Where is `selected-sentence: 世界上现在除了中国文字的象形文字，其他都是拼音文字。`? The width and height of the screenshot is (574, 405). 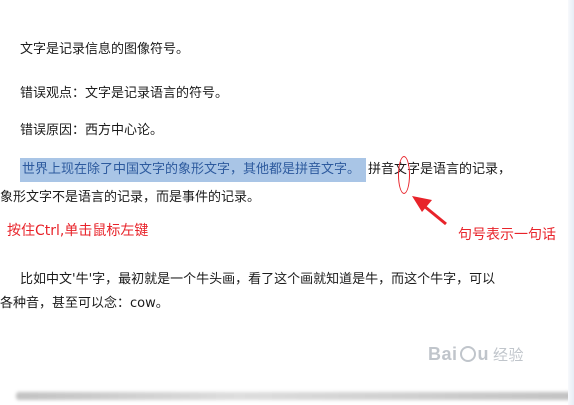
selected-sentence: 世界上现在除了中国文字的象形文字，其他都是拼音文字。 is located at coordinates (193, 170).